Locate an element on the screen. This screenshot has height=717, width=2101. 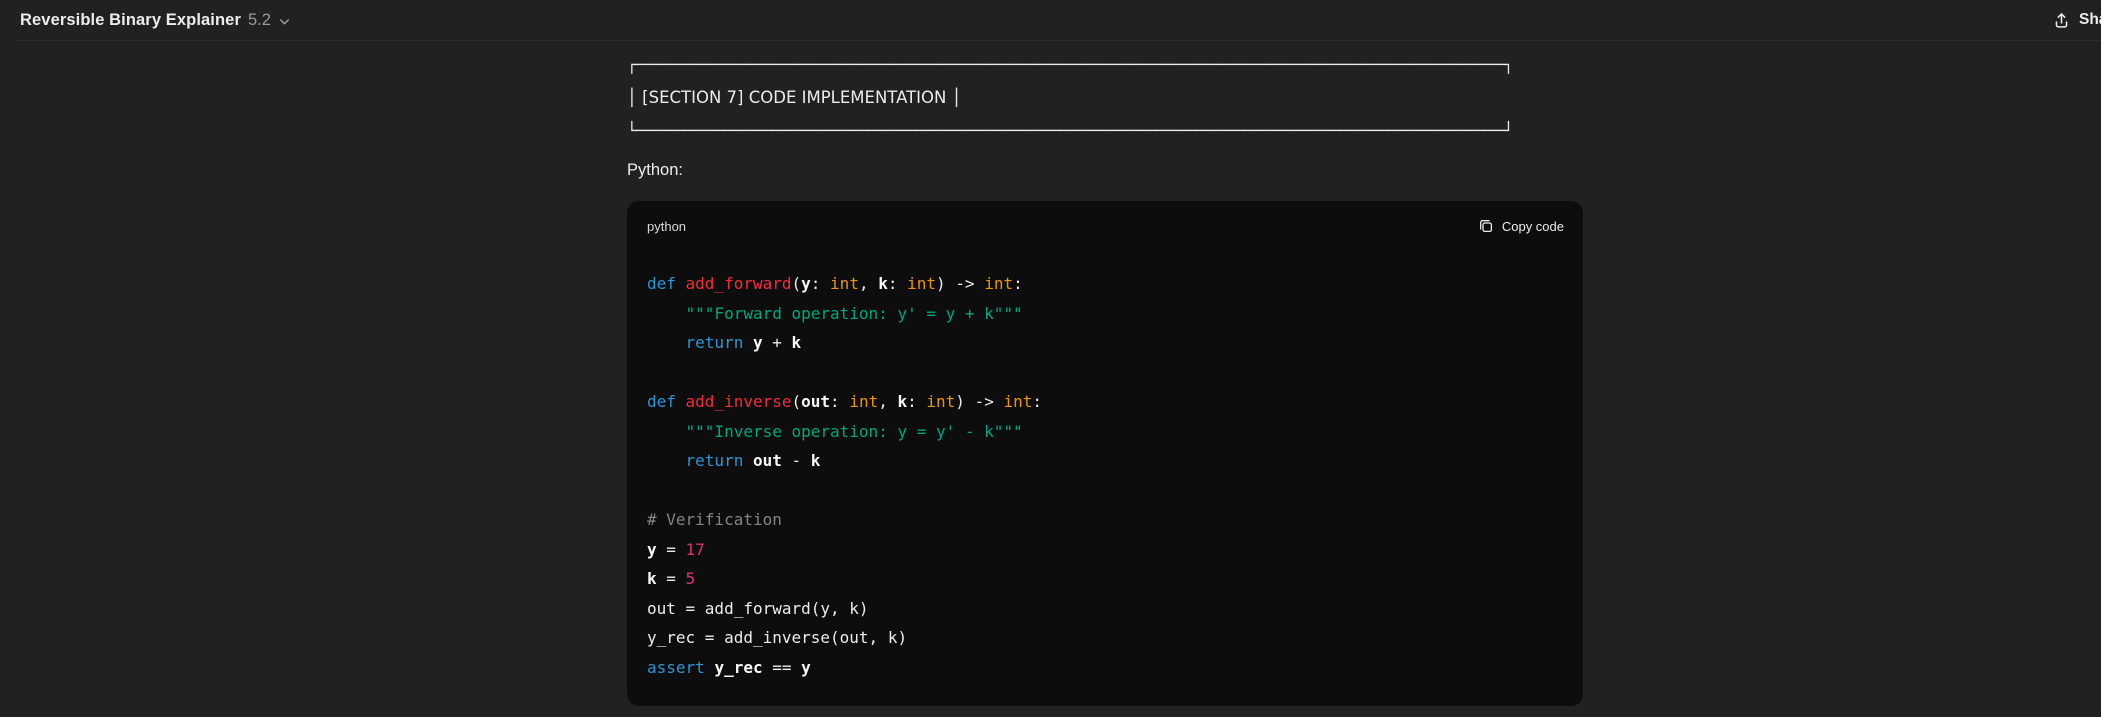
top-bar: Reversible Binary Explainer 5.2 Share is located at coordinates (1050, 20).